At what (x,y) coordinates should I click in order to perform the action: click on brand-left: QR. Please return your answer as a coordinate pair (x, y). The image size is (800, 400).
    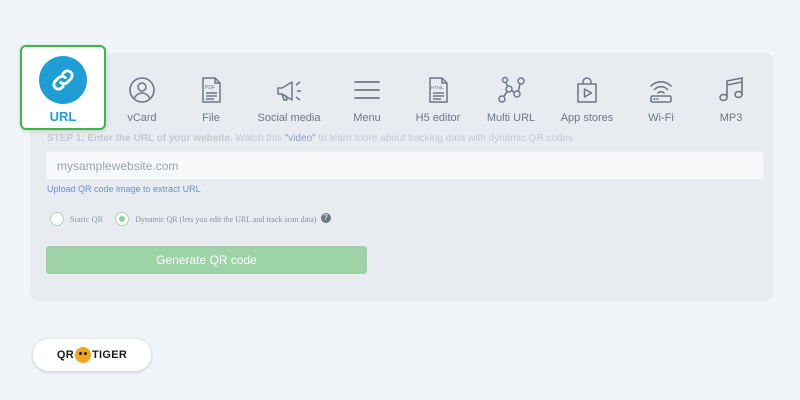
    Looking at the image, I should click on (65, 355).